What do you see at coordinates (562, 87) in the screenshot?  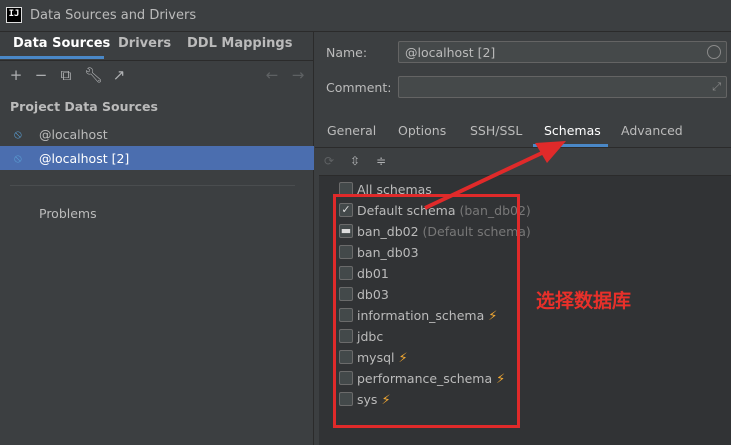 I see `comment-field: ⤢` at bounding box center [562, 87].